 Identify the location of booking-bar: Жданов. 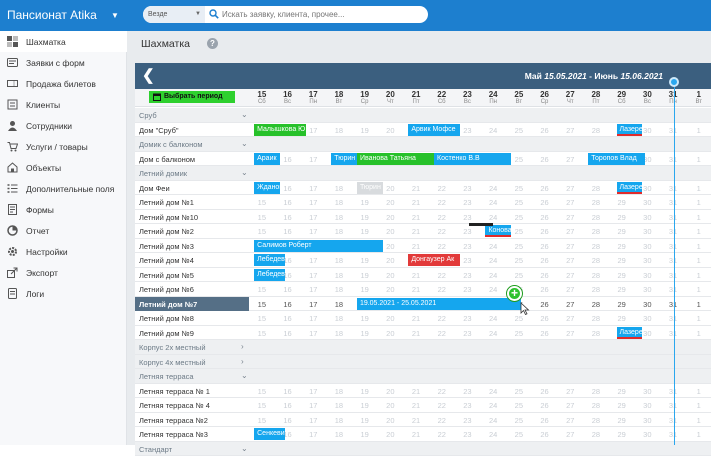
(267, 188).